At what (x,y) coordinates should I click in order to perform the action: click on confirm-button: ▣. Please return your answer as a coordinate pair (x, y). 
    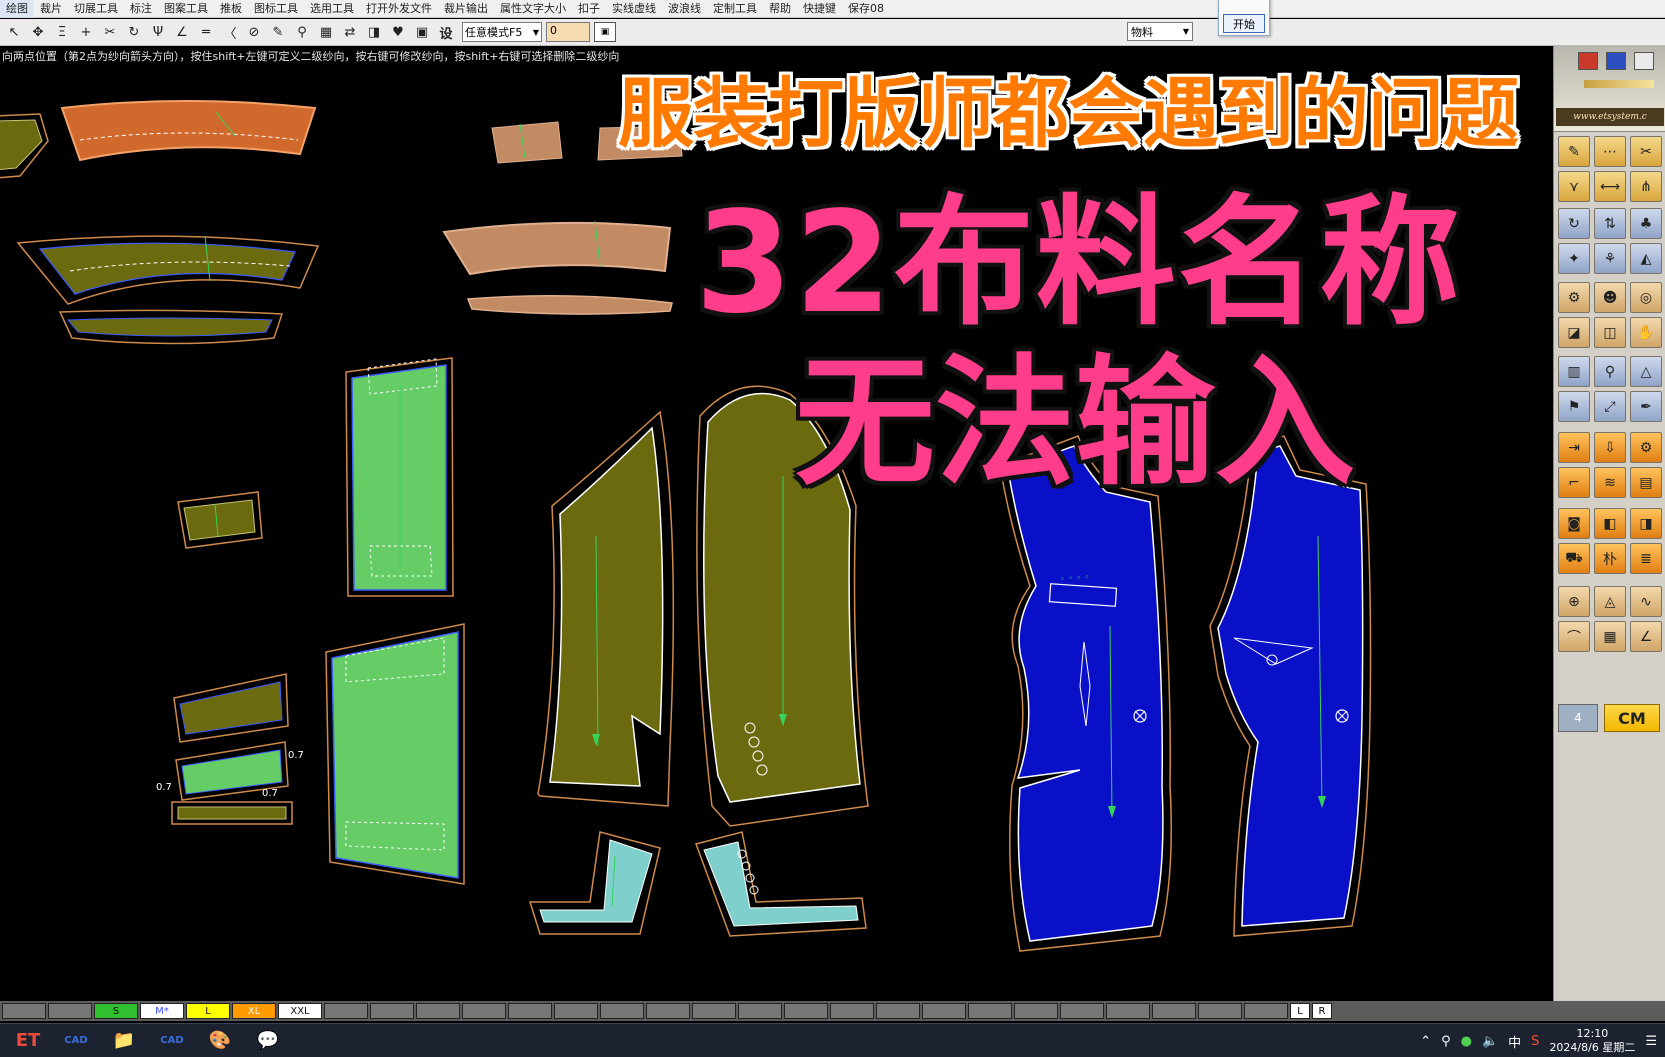
    Looking at the image, I should click on (605, 32).